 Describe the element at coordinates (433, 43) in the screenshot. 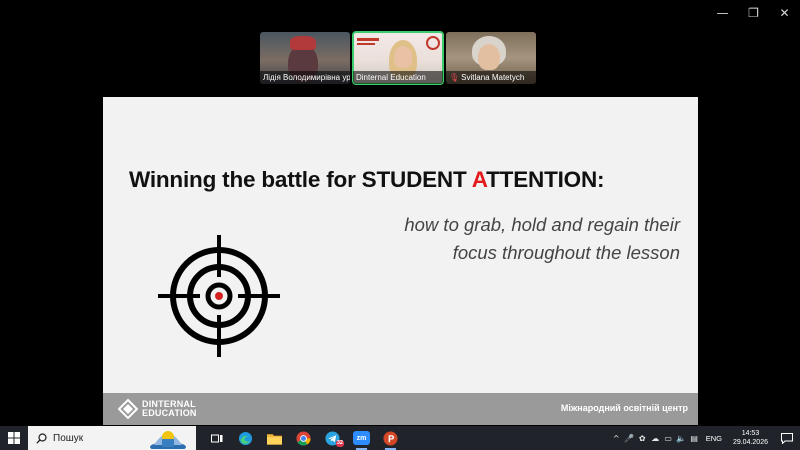

I see `logo-decoration` at that location.